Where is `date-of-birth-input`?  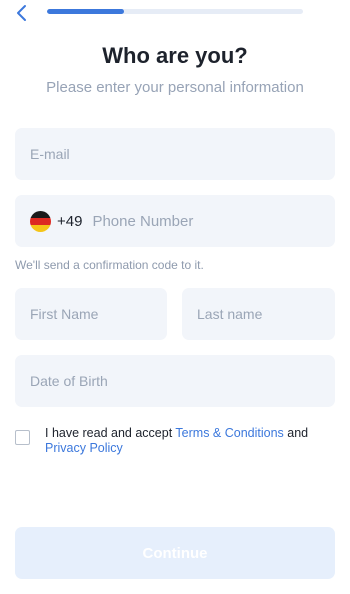
date-of-birth-input is located at coordinates (182, 381).